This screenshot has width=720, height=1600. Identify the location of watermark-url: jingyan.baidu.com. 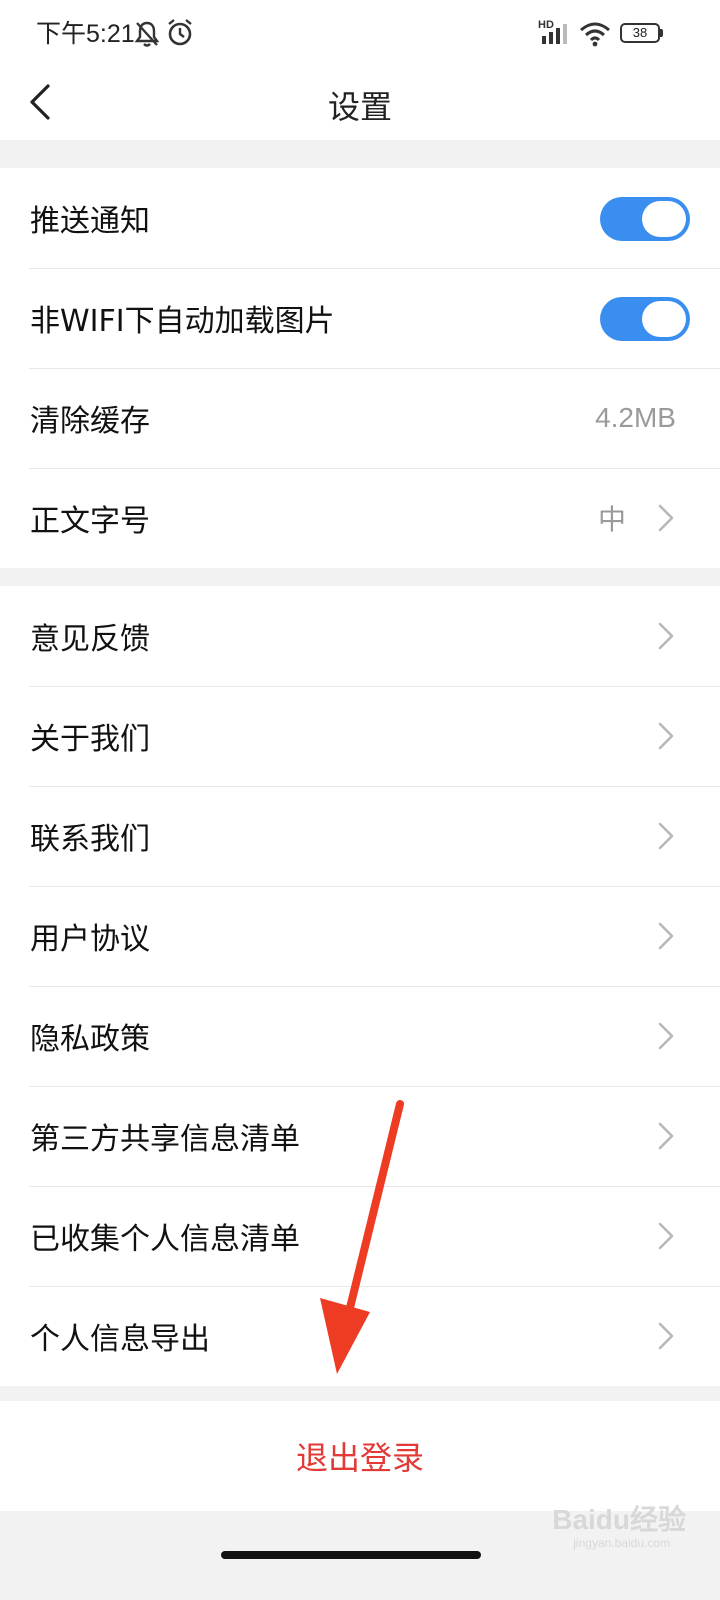
(621, 1543).